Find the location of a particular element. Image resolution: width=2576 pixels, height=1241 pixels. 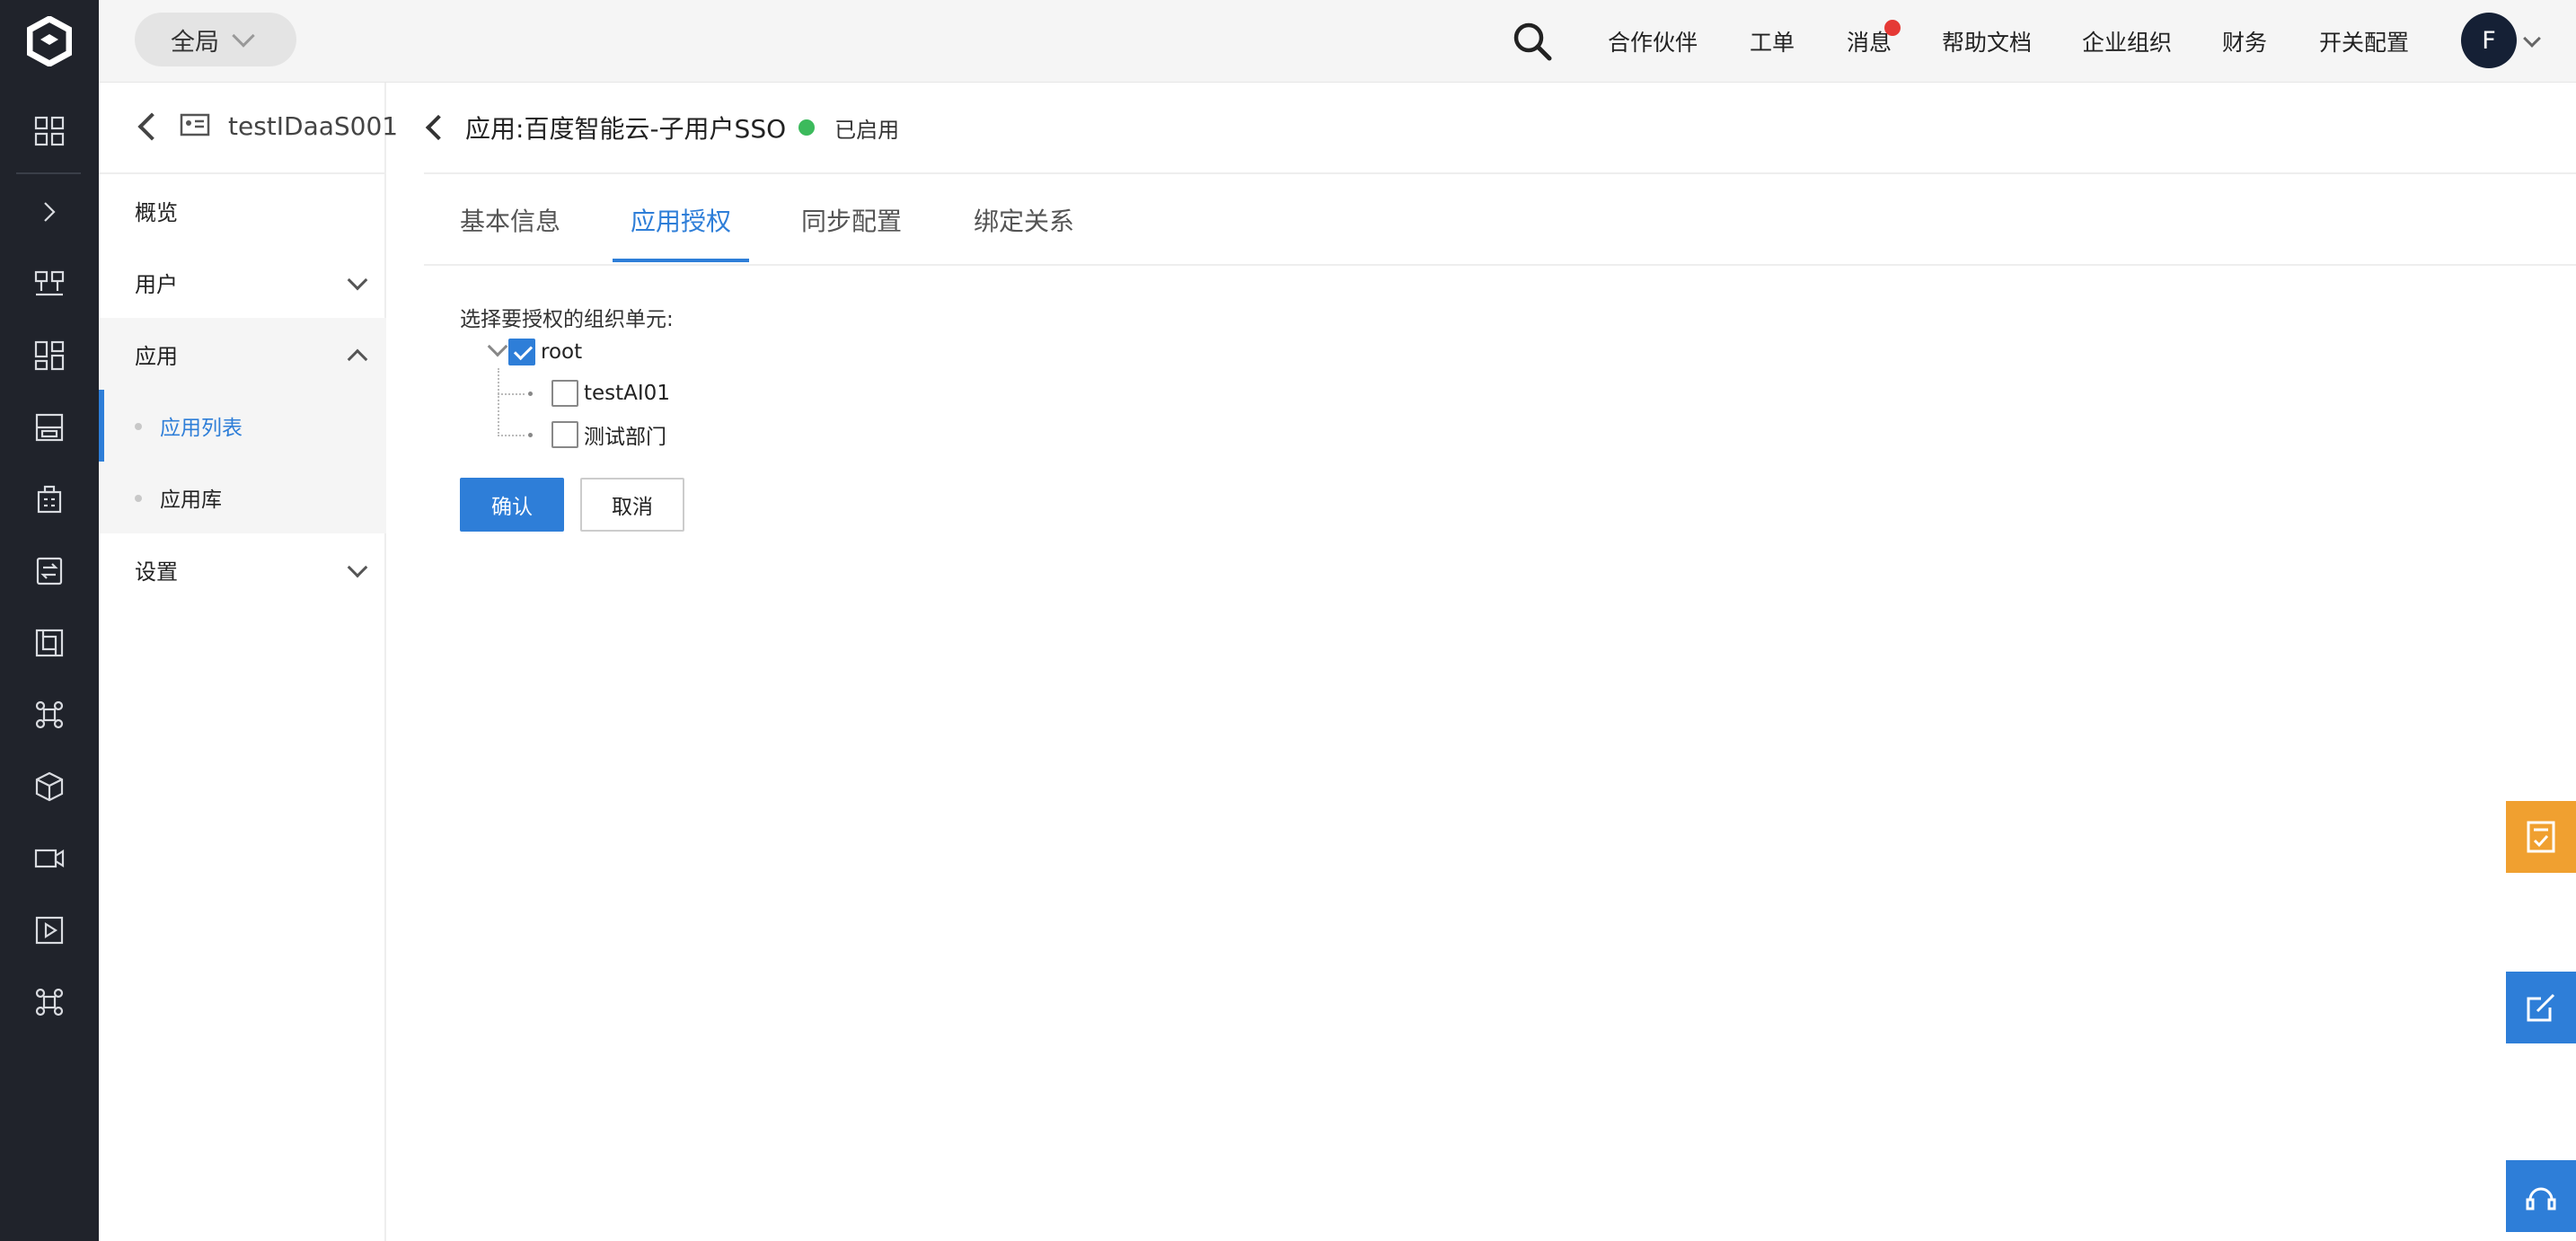

app-name: 百度智能云-子用户SSO is located at coordinates (655, 129).